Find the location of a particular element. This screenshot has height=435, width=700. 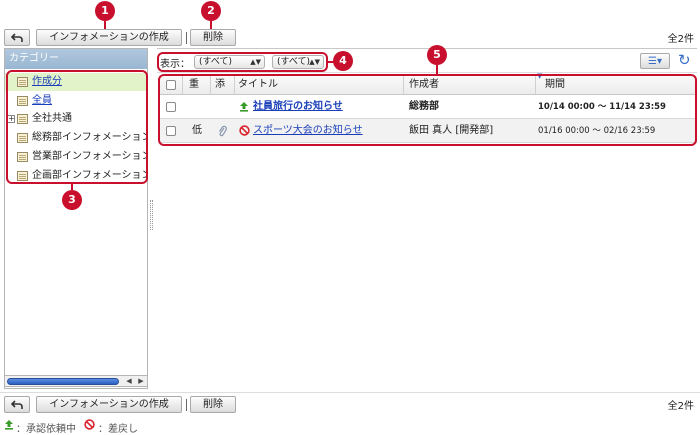

approval-request-icon is located at coordinates (9, 425).